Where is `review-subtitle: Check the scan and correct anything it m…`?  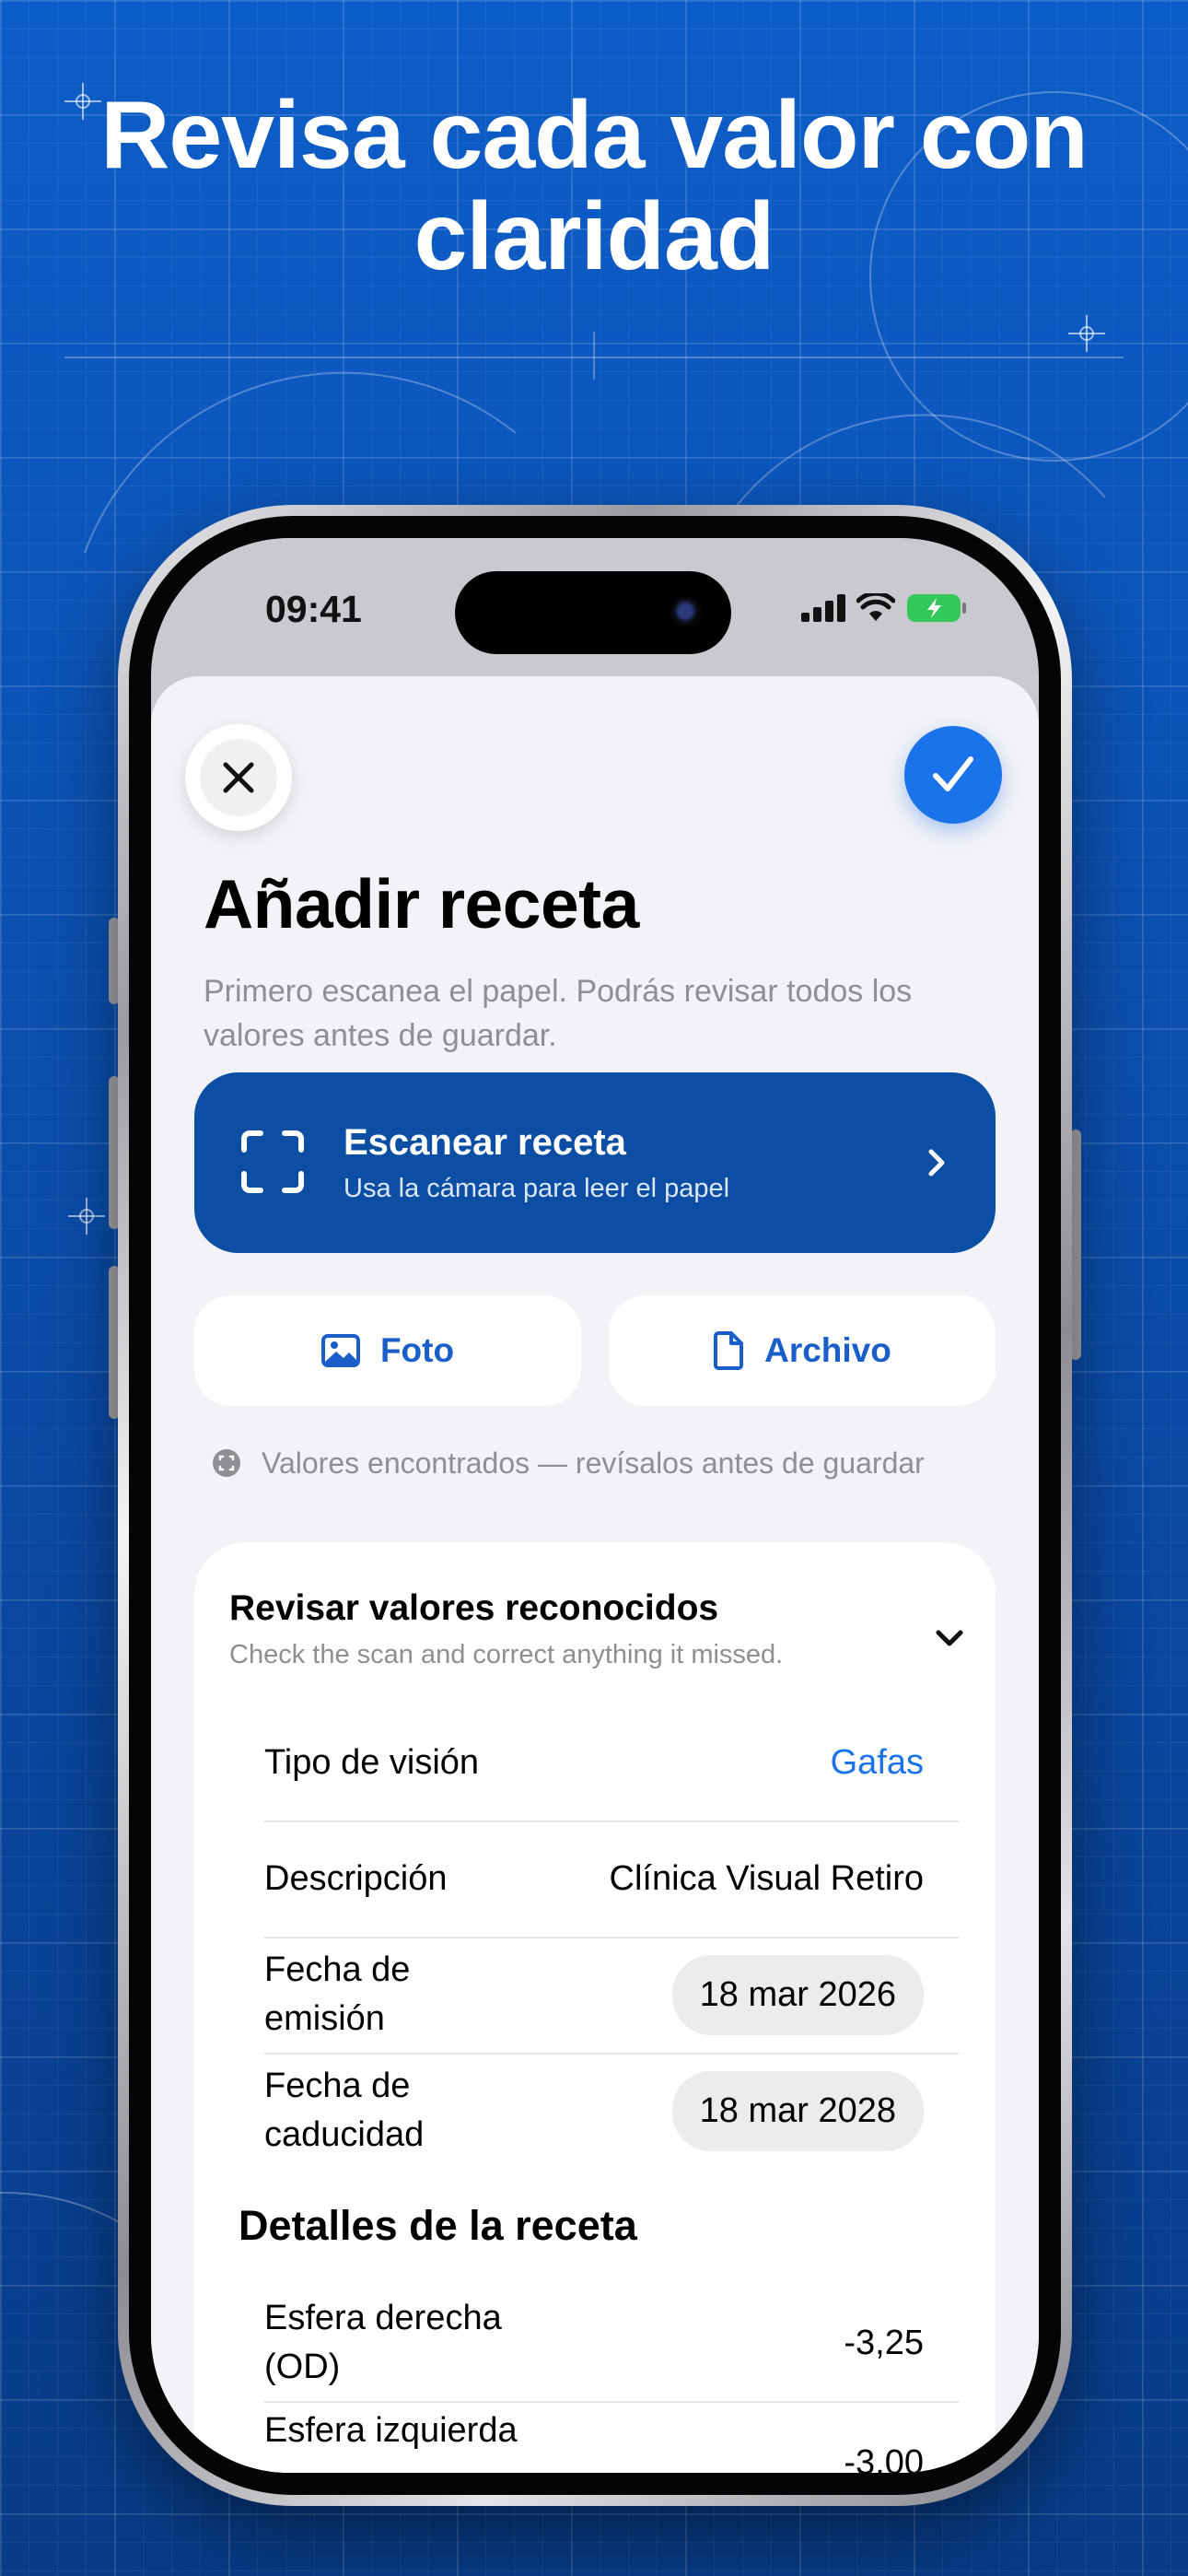 review-subtitle: Check the scan and correct anything it m… is located at coordinates (507, 1654).